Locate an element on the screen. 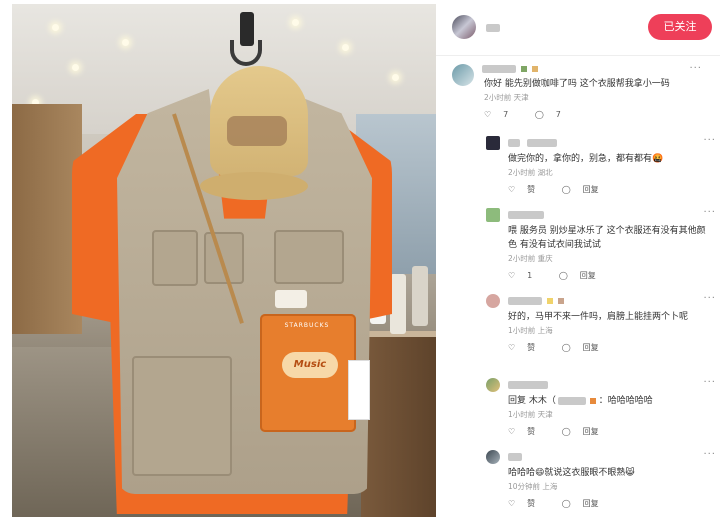 The image size is (720, 517). price-tag is located at coordinates (359, 390).